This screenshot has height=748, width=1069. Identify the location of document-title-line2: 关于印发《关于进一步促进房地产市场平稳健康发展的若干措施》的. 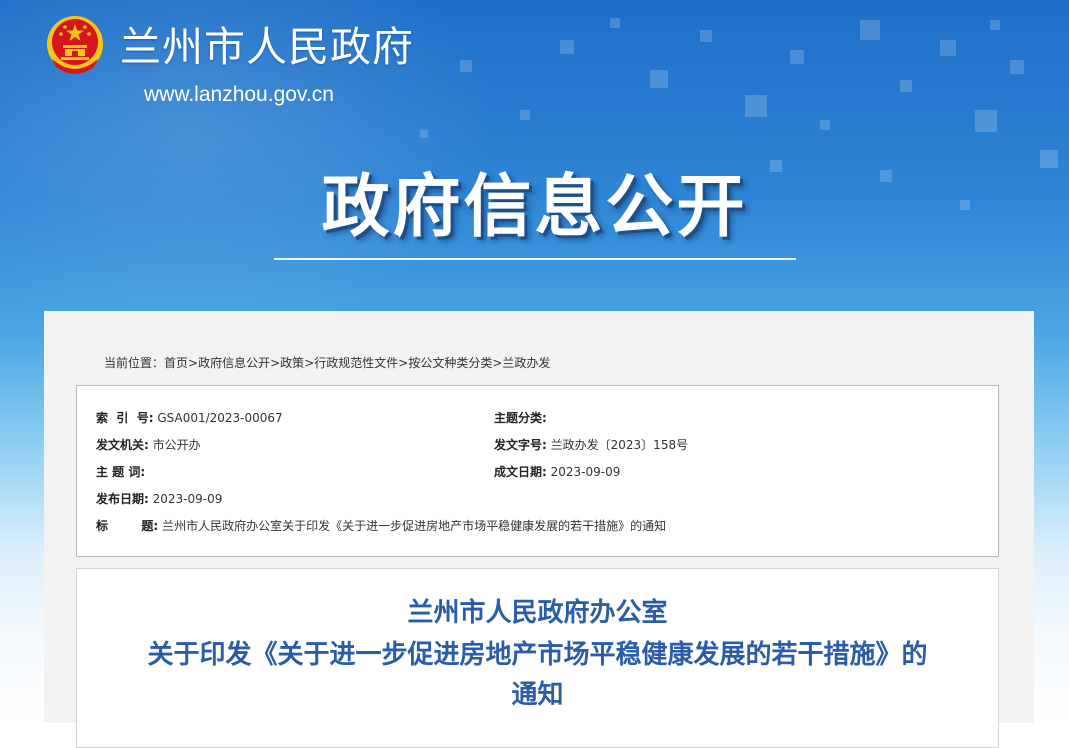
(537, 655).